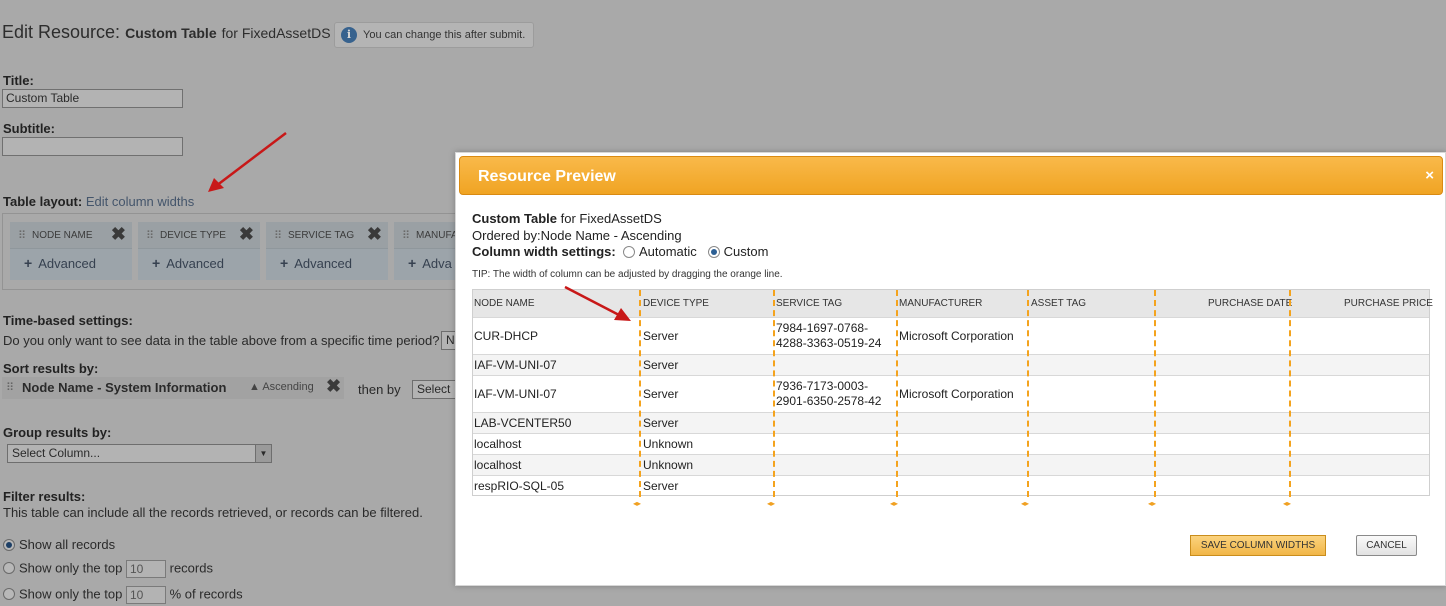  Describe the element at coordinates (321, 235) in the screenshot. I see `layout-column-name: SERVICE TAG` at that location.